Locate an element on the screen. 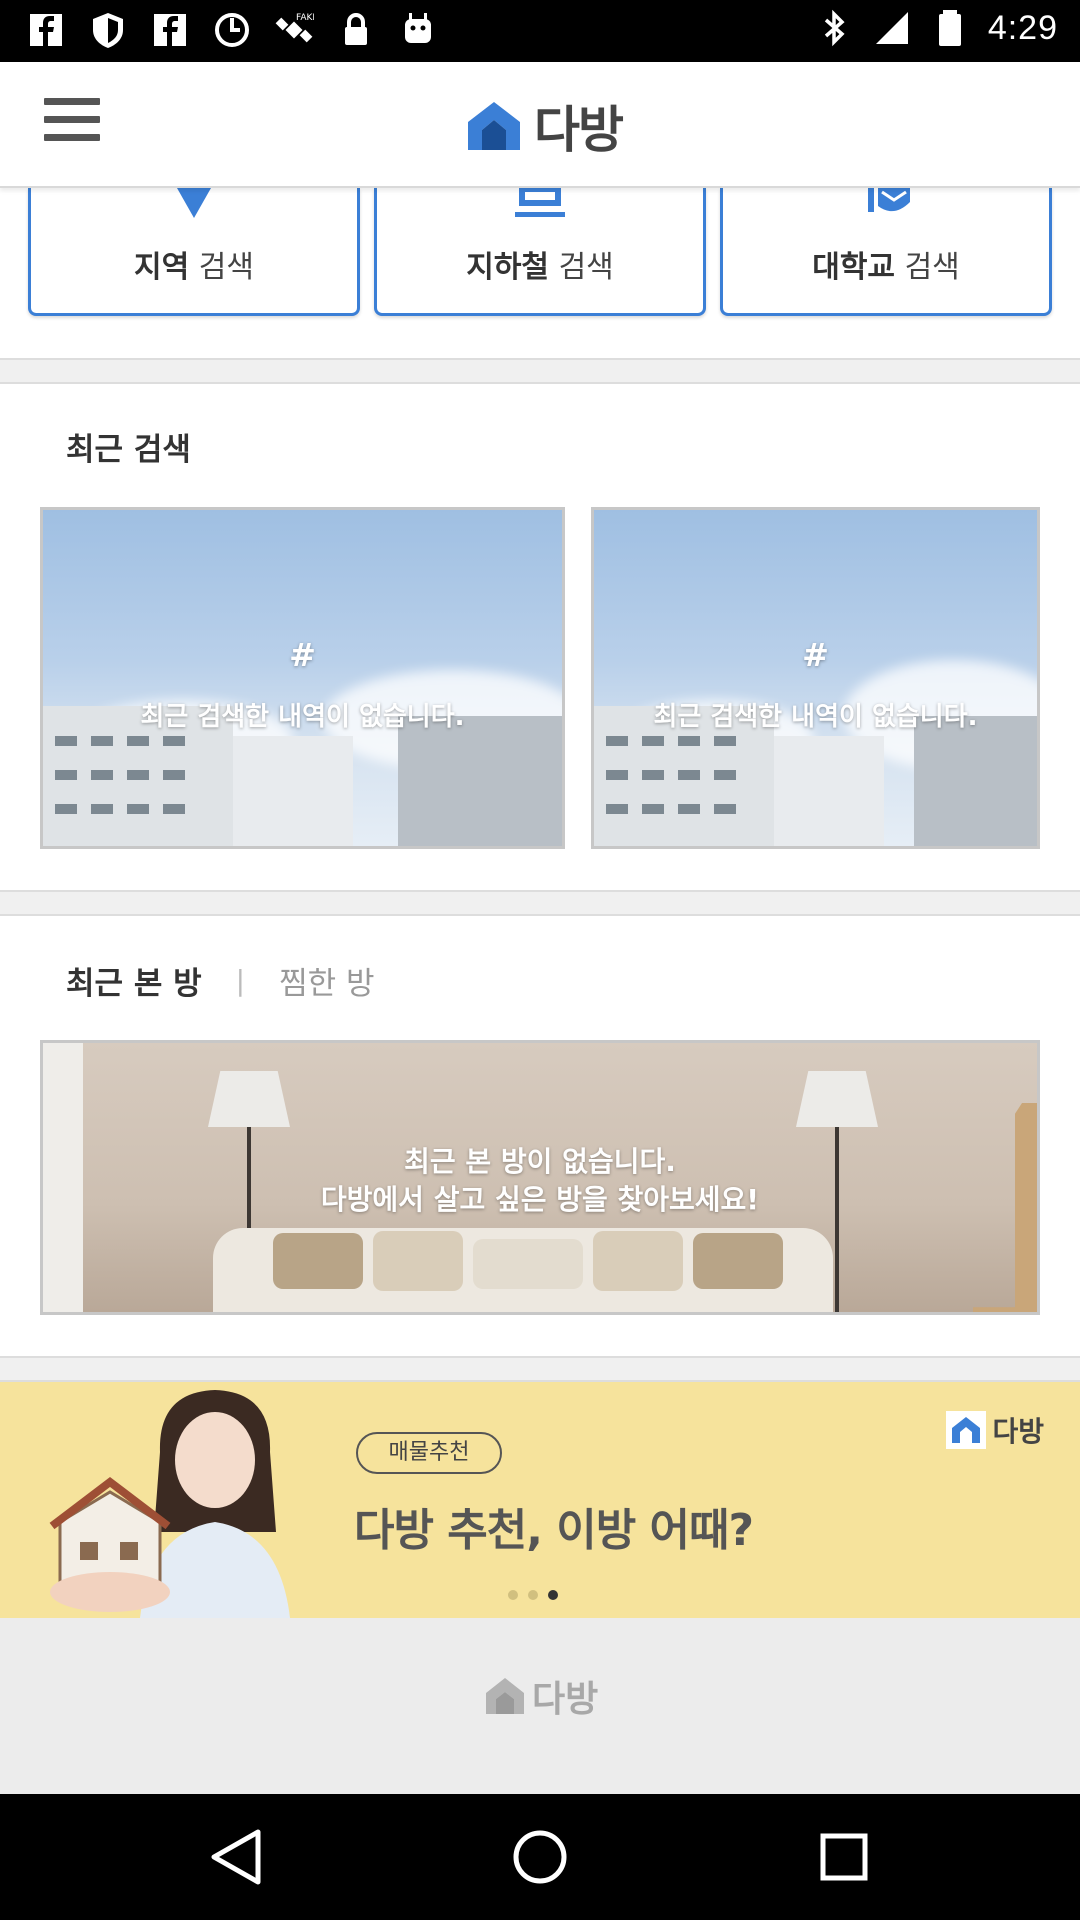 The height and width of the screenshot is (1920, 1080). tab-saved-rooms: 찜한 방 is located at coordinates (326, 980).